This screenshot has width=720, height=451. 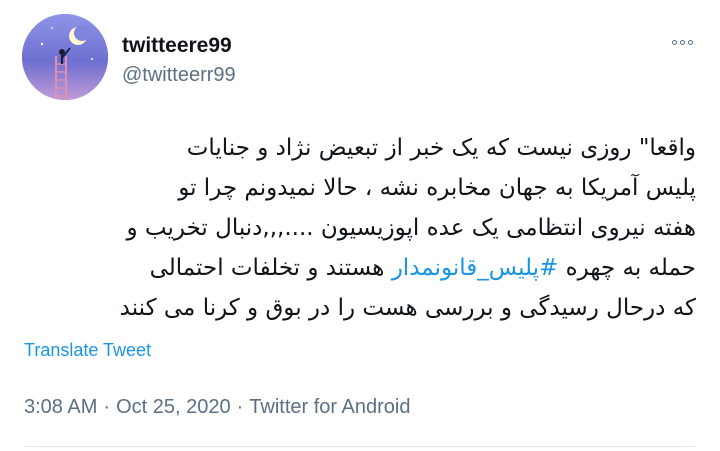 What do you see at coordinates (179, 75) in the screenshot?
I see `user-handle: @twitteerr99` at bounding box center [179, 75].